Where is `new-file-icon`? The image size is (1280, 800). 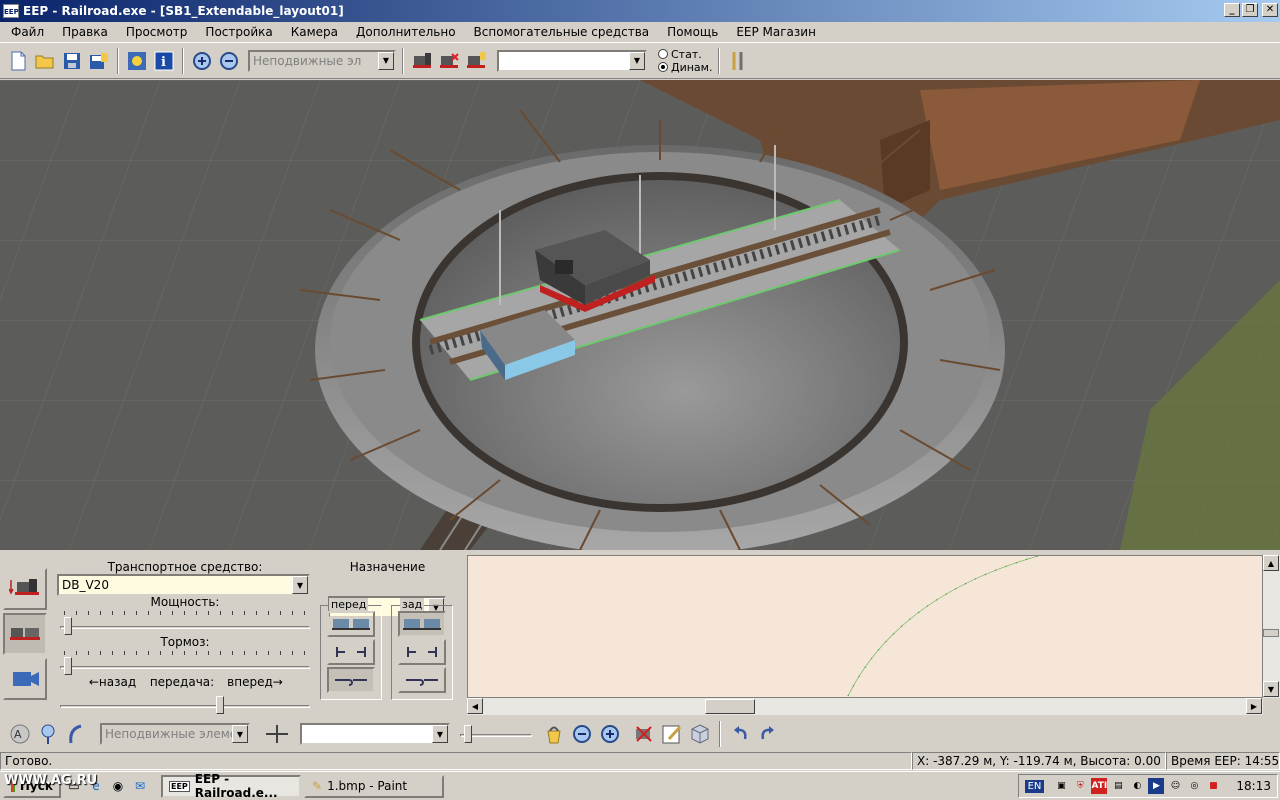 new-file-icon is located at coordinates (18, 61).